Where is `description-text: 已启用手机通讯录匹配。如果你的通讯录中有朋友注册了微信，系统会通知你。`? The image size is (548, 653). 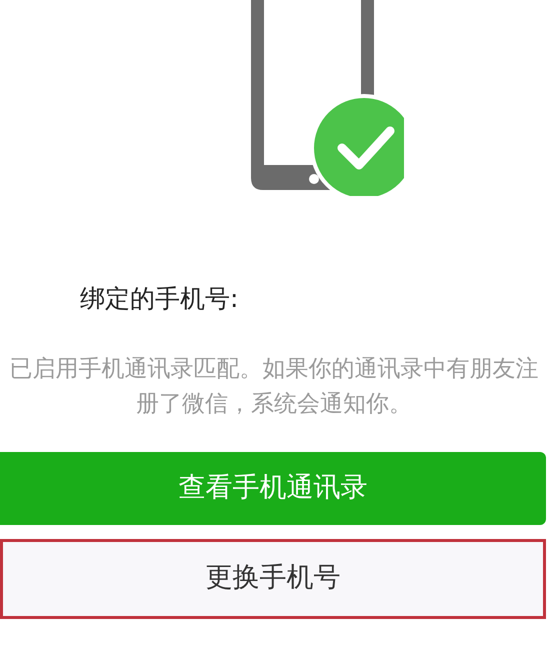 description-text: 已启用手机通讯录匹配。如果你的通讯录中有朋友注册了微信，系统会通知你。 is located at coordinates (274, 386).